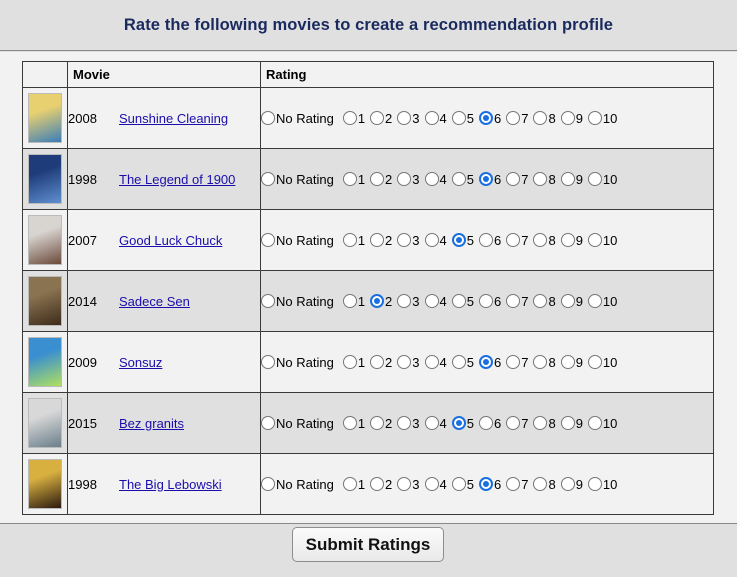 This screenshot has height=577, width=737. I want to click on submit-ratings-button: Submit Ratings, so click(368, 544).